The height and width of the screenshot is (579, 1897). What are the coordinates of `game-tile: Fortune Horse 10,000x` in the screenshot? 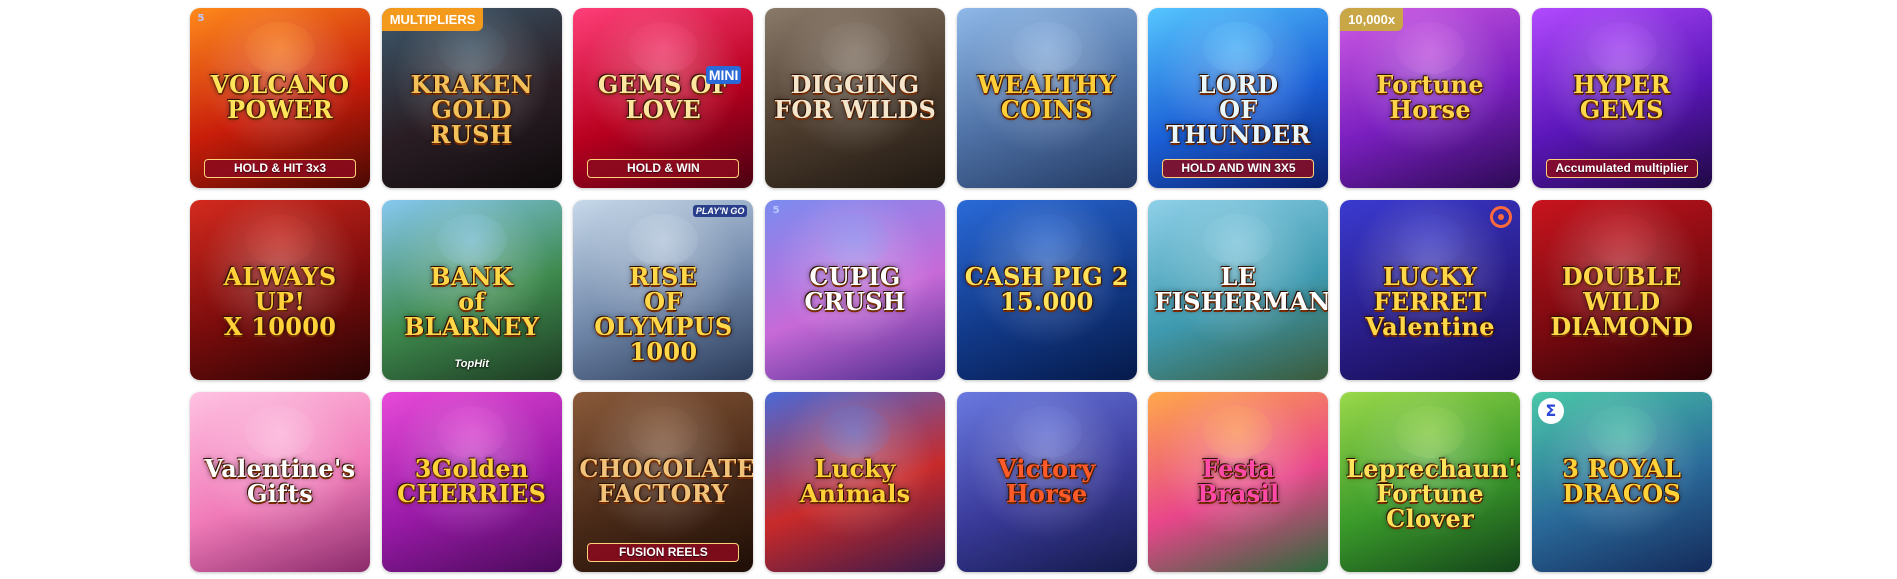 It's located at (1430, 98).